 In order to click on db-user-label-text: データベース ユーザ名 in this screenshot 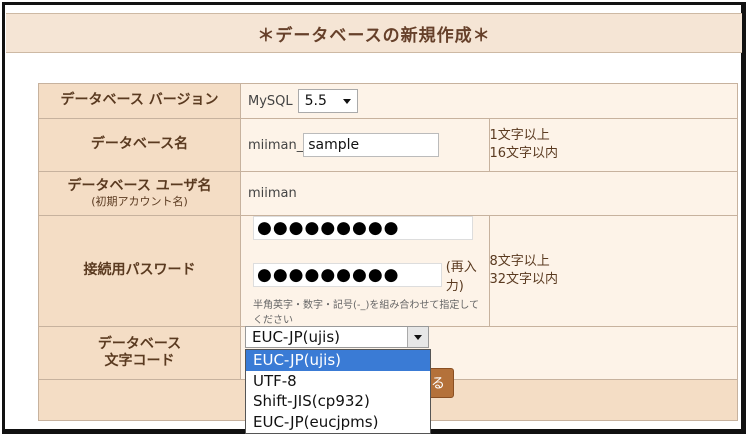, I will do `click(139, 185)`.